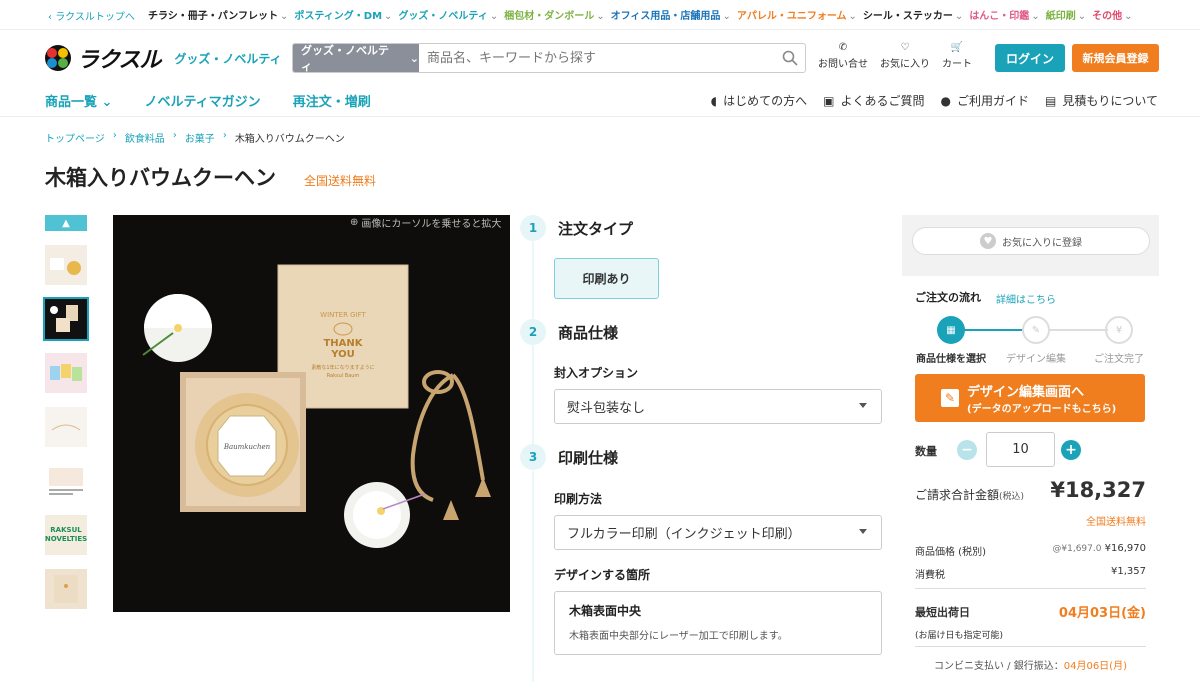  Describe the element at coordinates (78, 100) in the screenshot. I see `nav-product-list: 商品一覧 ⌄` at that location.